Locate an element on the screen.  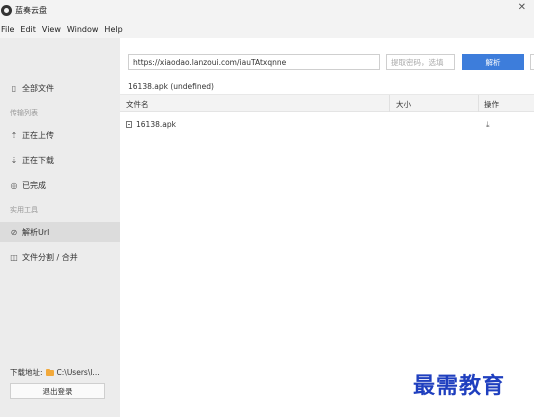
menu-file: File is located at coordinates (7, 29).